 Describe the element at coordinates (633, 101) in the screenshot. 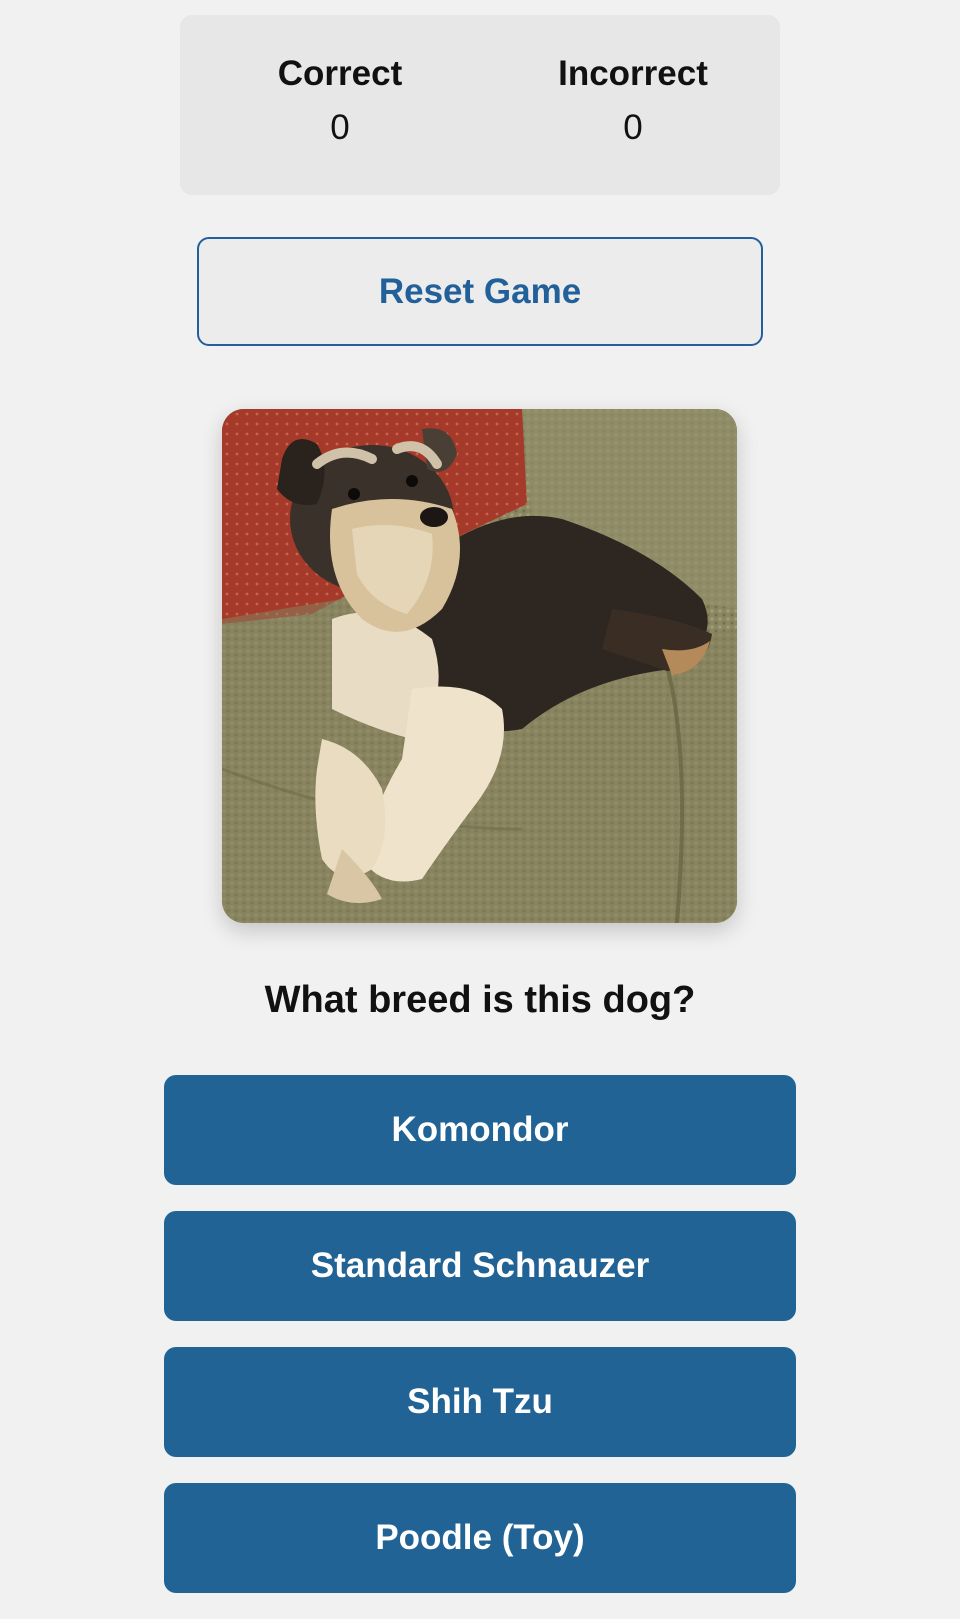

I see `incorrect-score: Incorrect 0` at that location.